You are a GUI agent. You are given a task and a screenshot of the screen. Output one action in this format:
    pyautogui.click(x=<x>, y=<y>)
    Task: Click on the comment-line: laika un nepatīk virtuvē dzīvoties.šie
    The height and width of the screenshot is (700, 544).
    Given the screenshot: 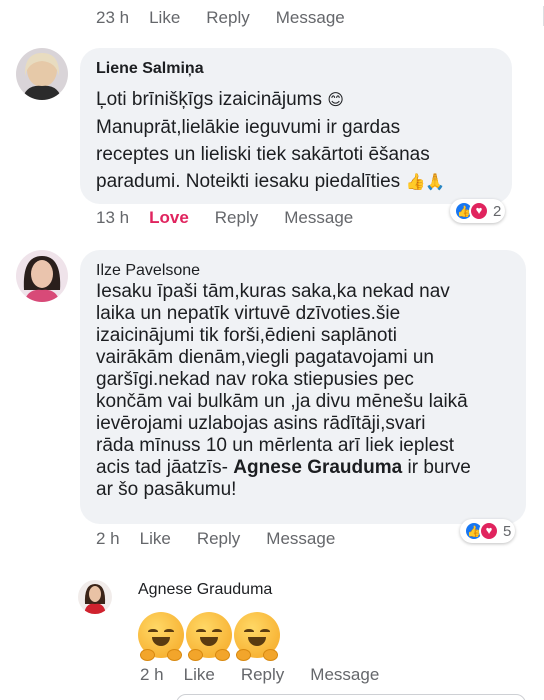 What is the action you would take?
    pyautogui.click(x=248, y=313)
    